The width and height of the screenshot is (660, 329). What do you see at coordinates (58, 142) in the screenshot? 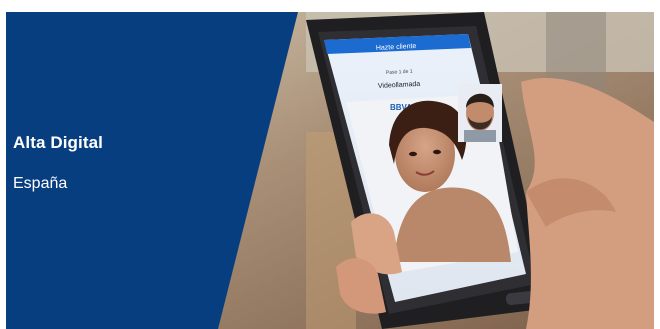
I see `banner-title: Alta Digital` at bounding box center [58, 142].